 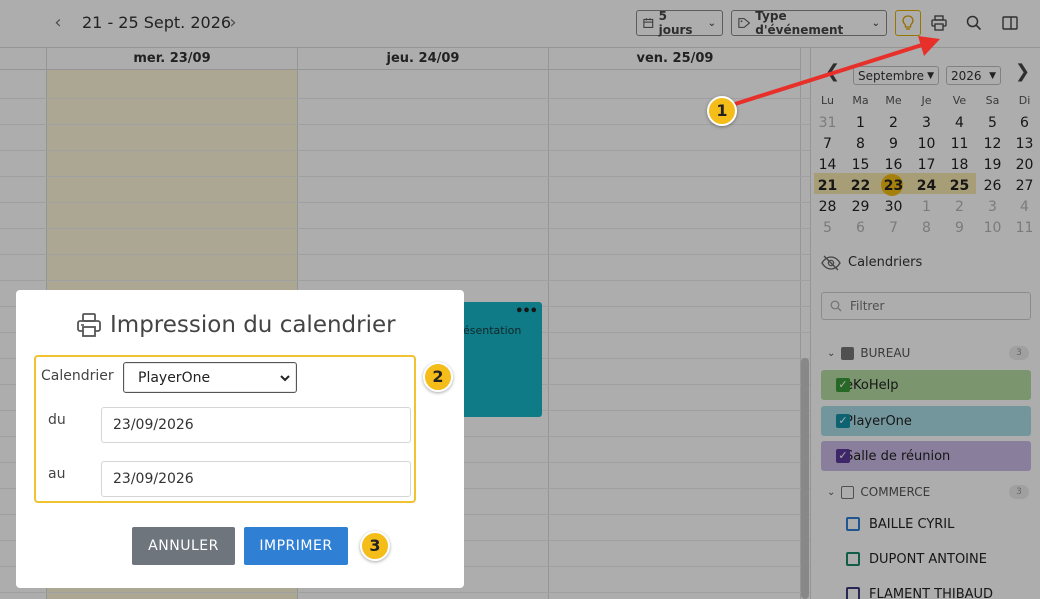 What do you see at coordinates (256, 479) in the screenshot?
I see `to-date-input: 23/09/2026` at bounding box center [256, 479].